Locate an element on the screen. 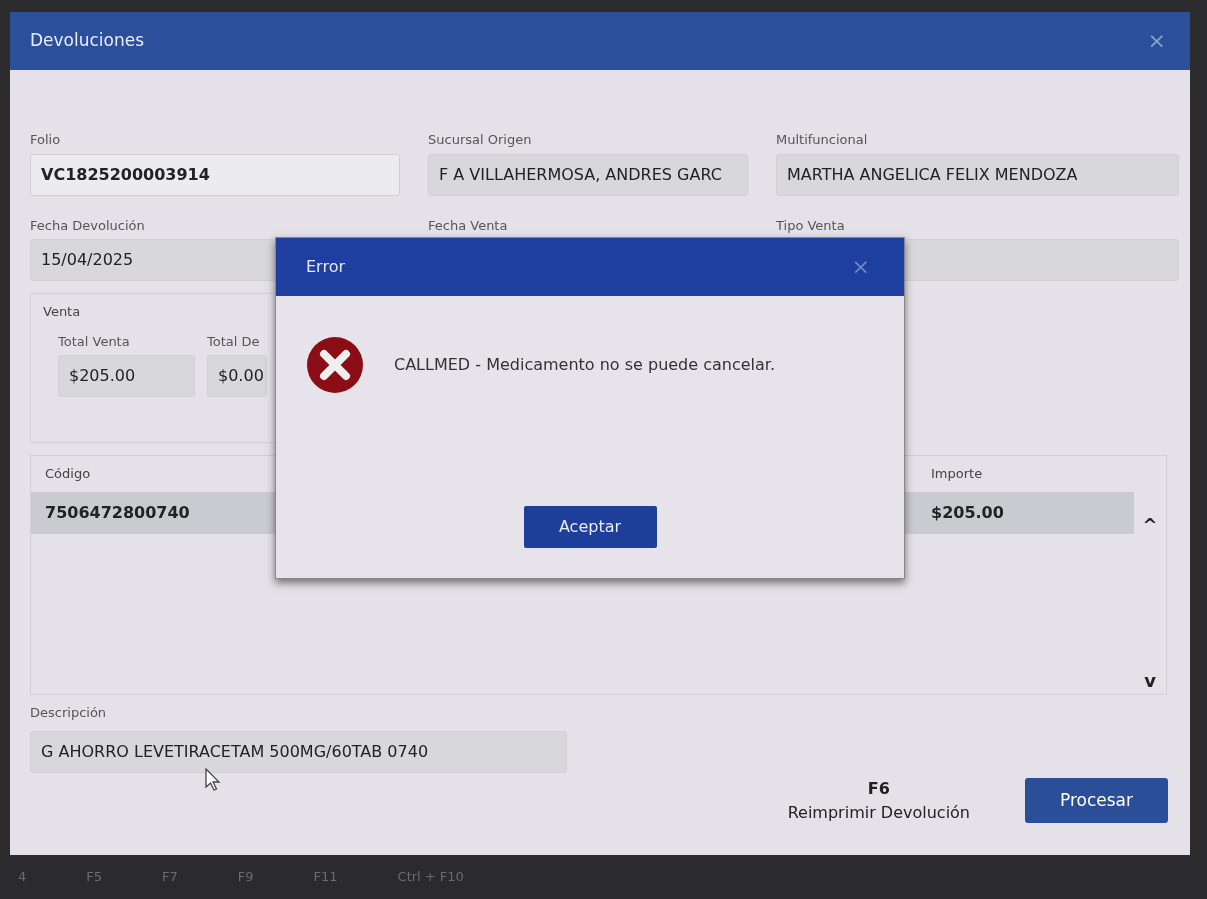 This screenshot has width=1207, height=899. field-label: Total Venta is located at coordinates (94, 341).